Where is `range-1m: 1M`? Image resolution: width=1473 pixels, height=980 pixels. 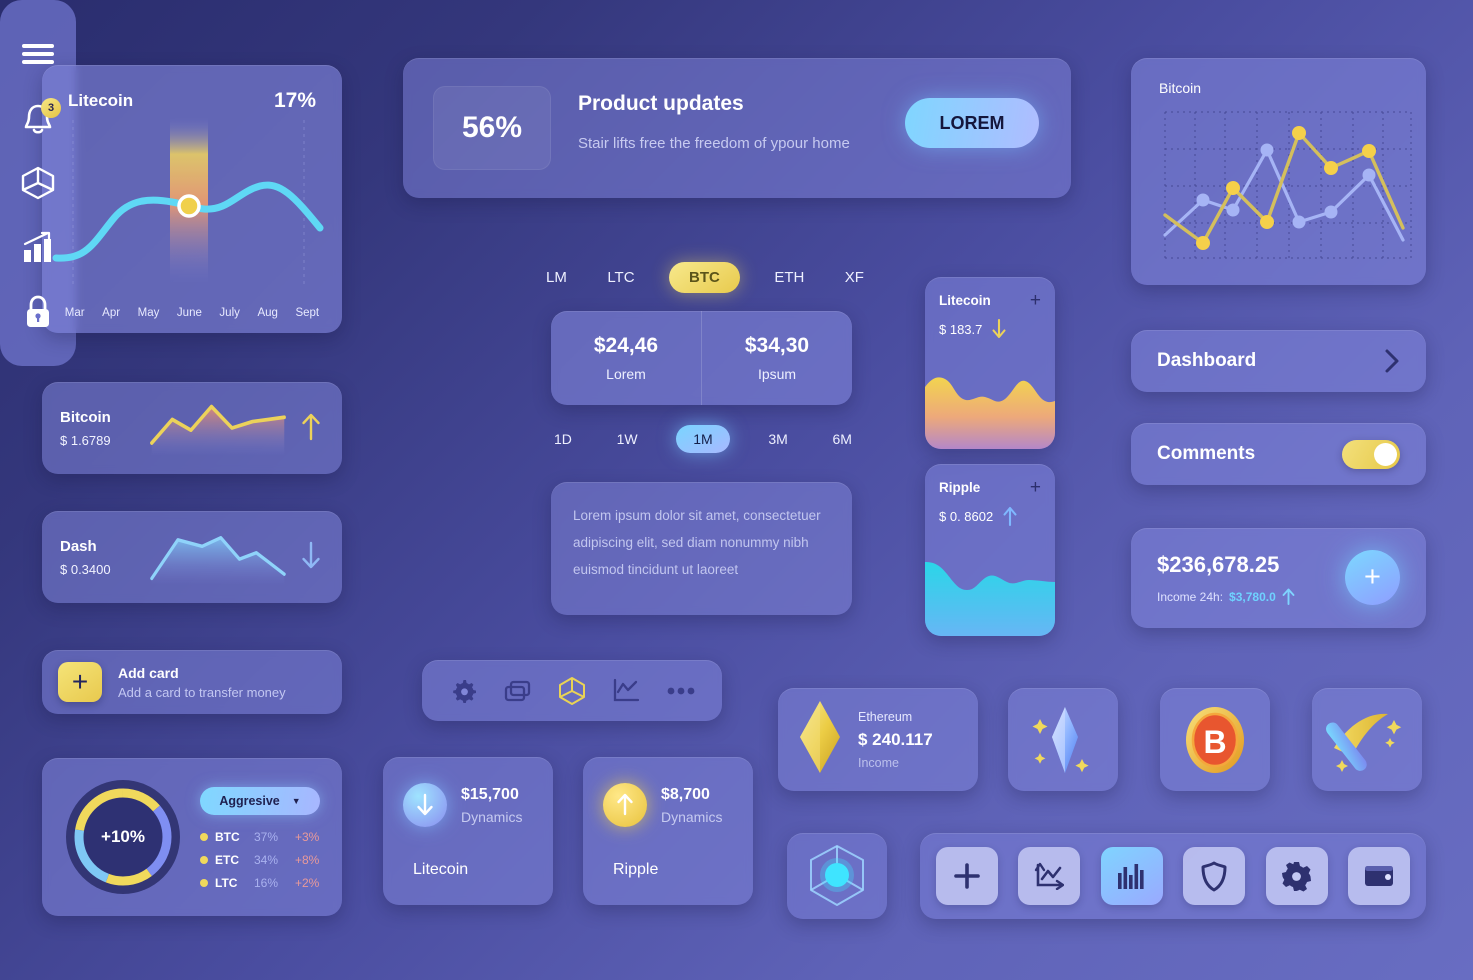
range-1m: 1M is located at coordinates (703, 439).